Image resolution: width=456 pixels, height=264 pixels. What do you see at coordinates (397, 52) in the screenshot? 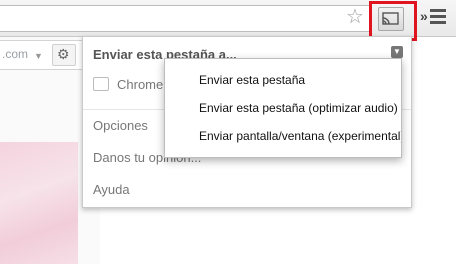
I see `header-dropdown-icon: ▼` at bounding box center [397, 52].